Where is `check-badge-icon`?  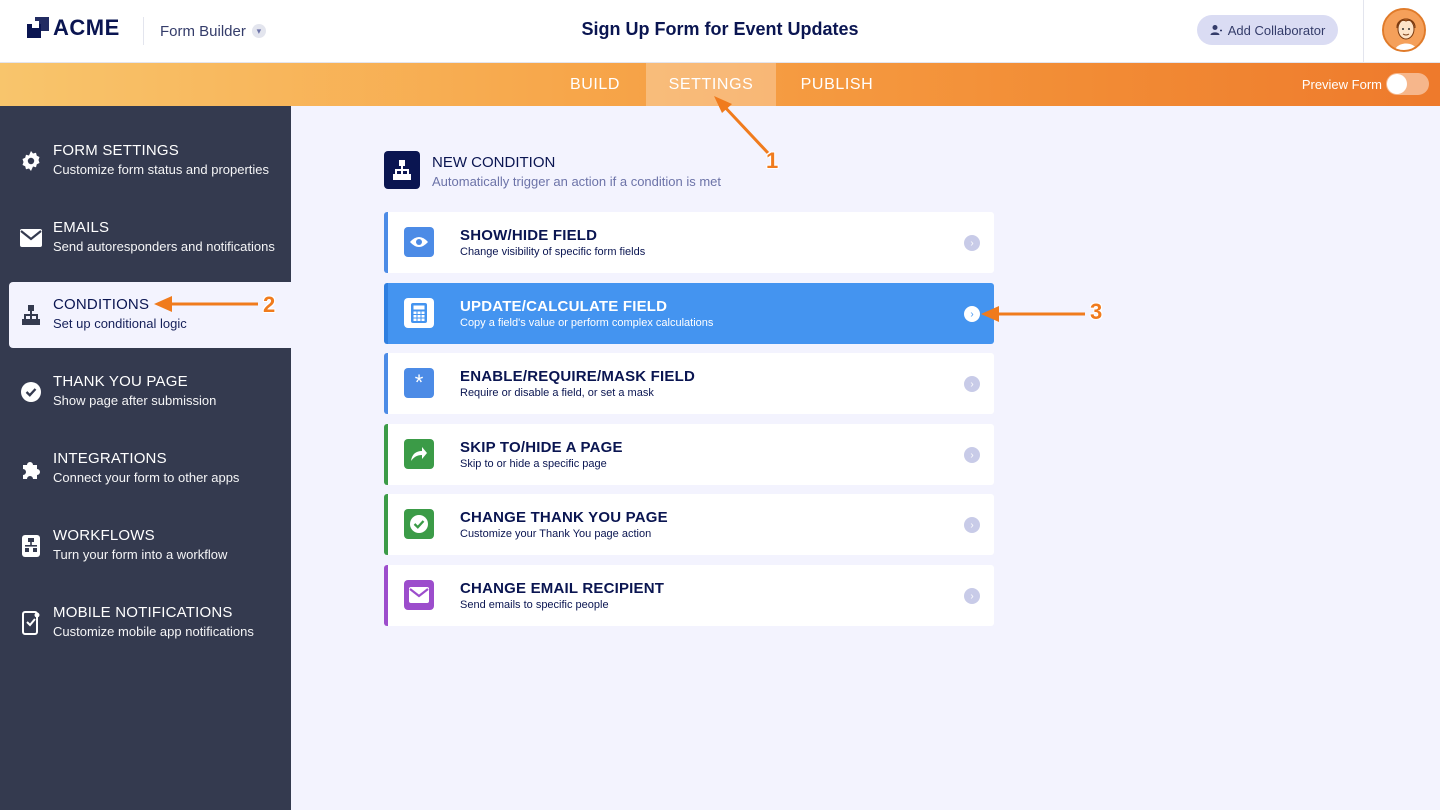 check-badge-icon is located at coordinates (419, 524).